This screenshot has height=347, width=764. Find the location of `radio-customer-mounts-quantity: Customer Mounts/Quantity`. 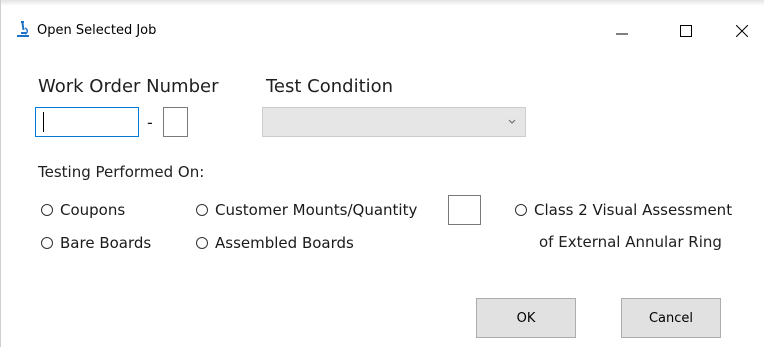

radio-customer-mounts-quantity: Customer Mounts/Quantity is located at coordinates (306, 210).